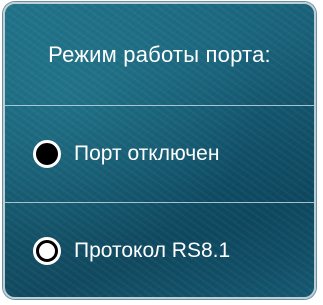 The image size is (323, 305). What do you see at coordinates (152, 250) in the screenshot?
I see `option-label: Протокол RS8.1` at bounding box center [152, 250].